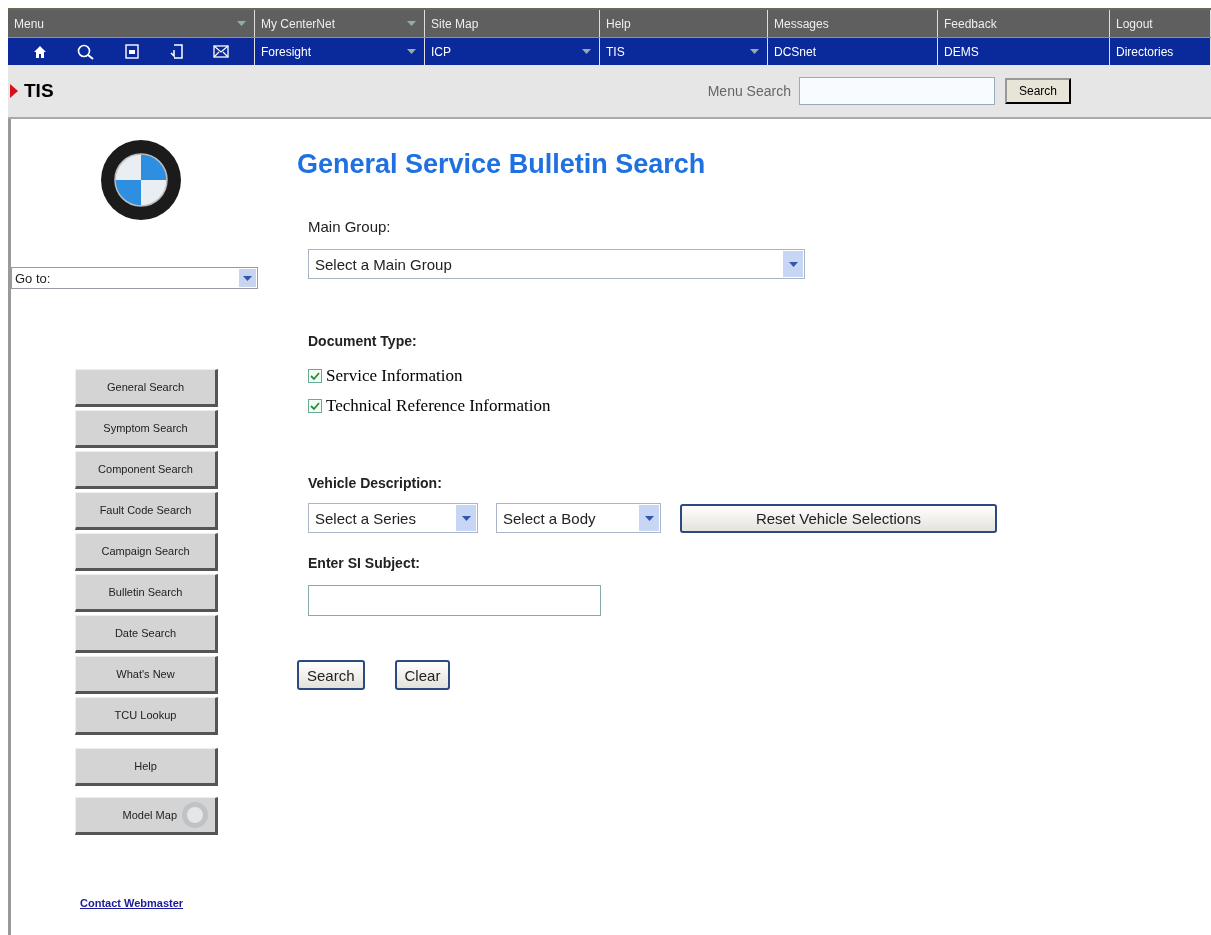 The image size is (1211, 935). What do you see at coordinates (838, 518) in the screenshot?
I see `reset-button: Reset Vehicle Selections` at bounding box center [838, 518].